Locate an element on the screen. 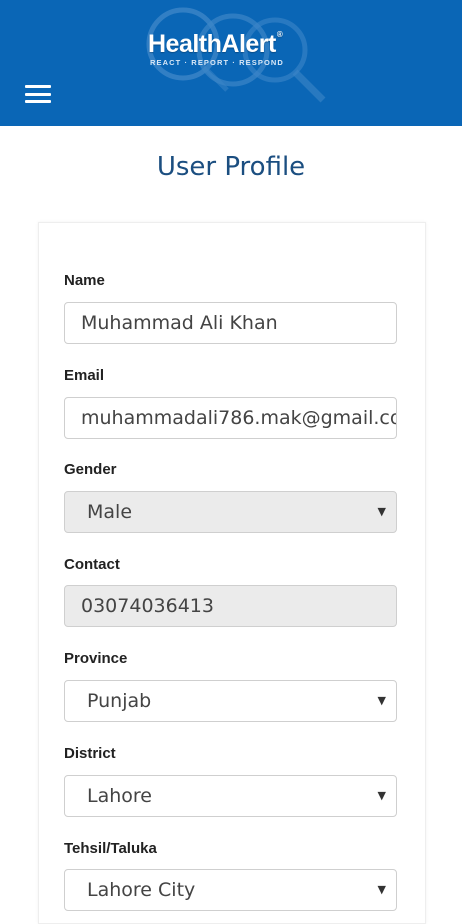 Image resolution: width=462 pixels, height=924 pixels. province-value: Punjab is located at coordinates (119, 701).